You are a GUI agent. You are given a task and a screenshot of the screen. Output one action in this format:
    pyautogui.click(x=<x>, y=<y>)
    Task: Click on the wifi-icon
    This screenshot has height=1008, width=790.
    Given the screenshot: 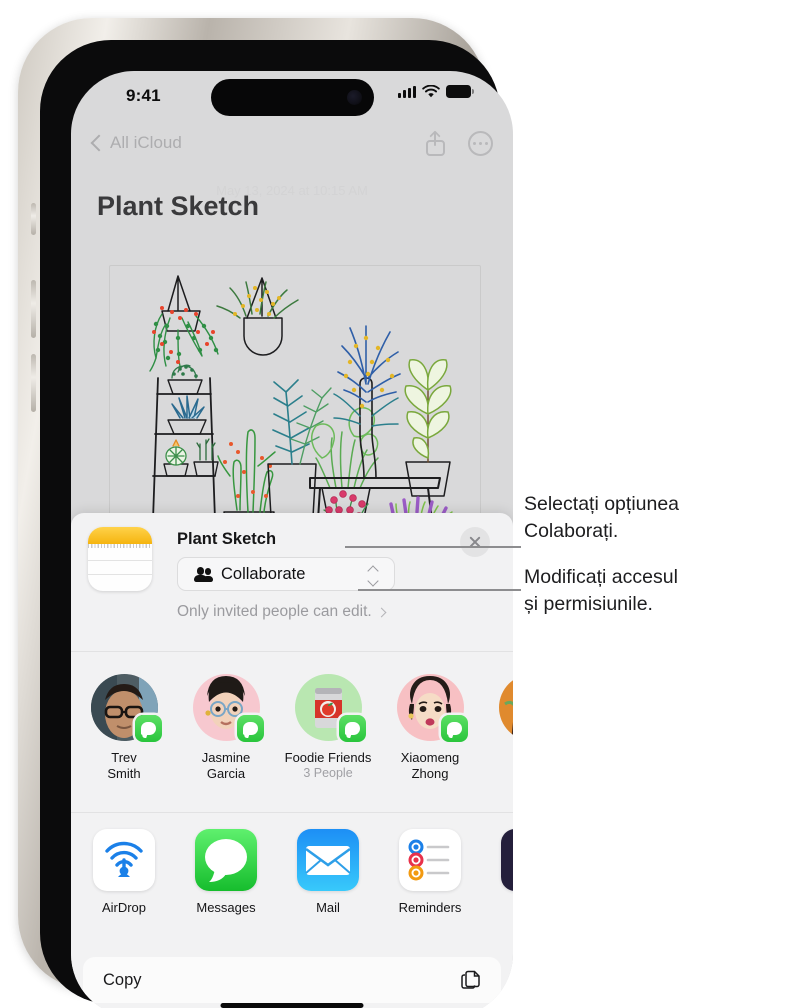 What is the action you would take?
    pyautogui.click(x=431, y=91)
    